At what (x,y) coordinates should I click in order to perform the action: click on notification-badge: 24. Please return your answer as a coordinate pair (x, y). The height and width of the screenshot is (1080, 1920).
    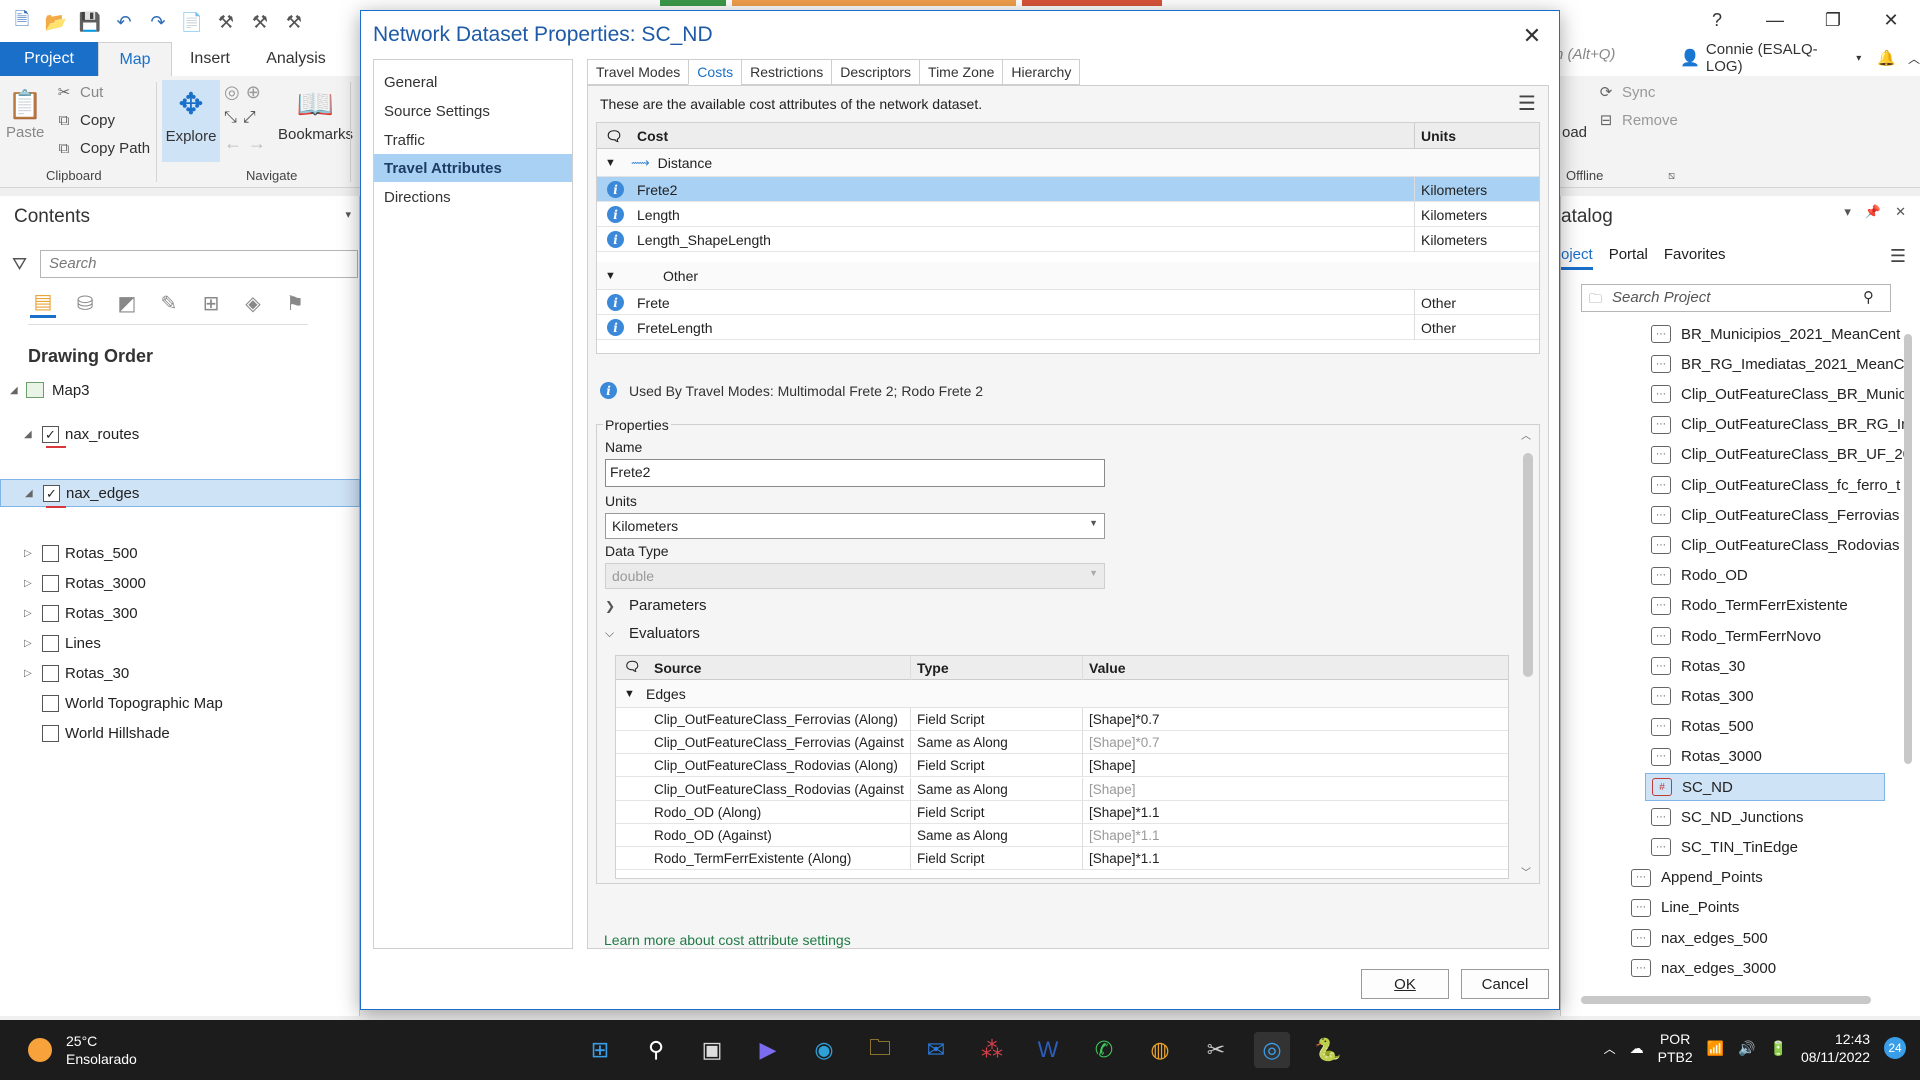
    Looking at the image, I should click on (1895, 1048).